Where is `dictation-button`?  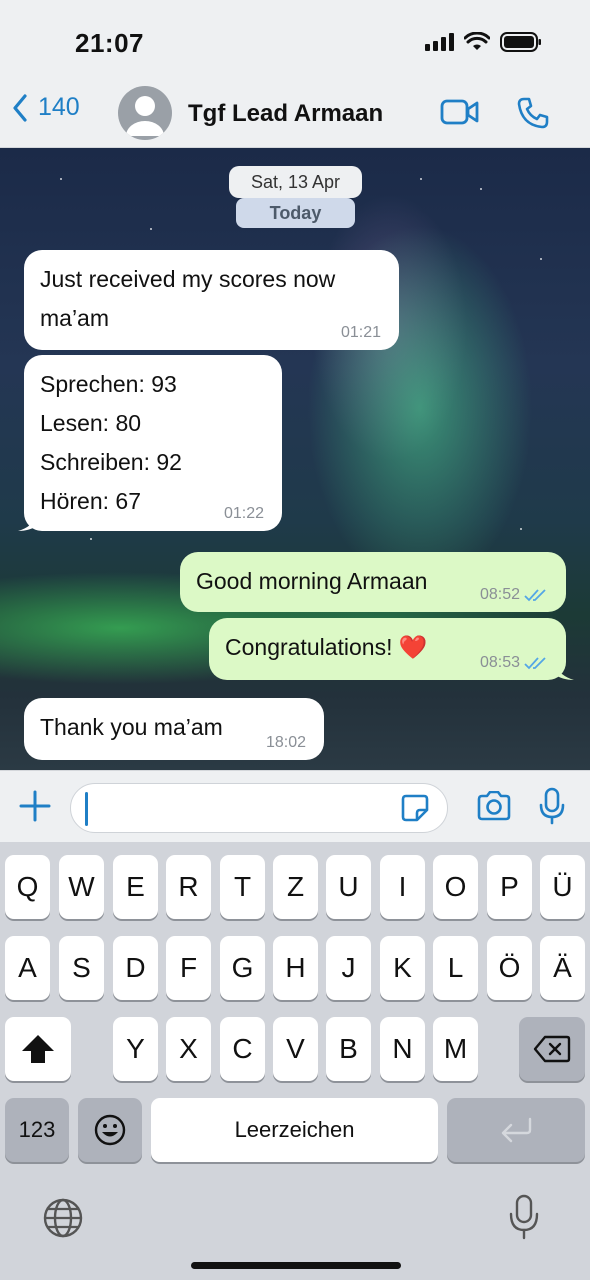 dictation-button is located at coordinates (524, 1219).